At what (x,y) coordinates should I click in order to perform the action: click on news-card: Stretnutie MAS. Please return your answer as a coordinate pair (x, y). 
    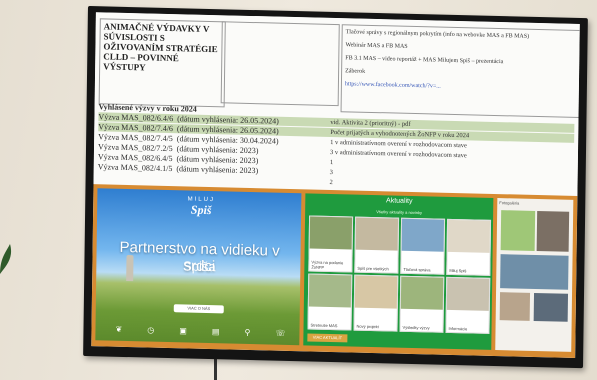
    Looking at the image, I should click on (330, 302).